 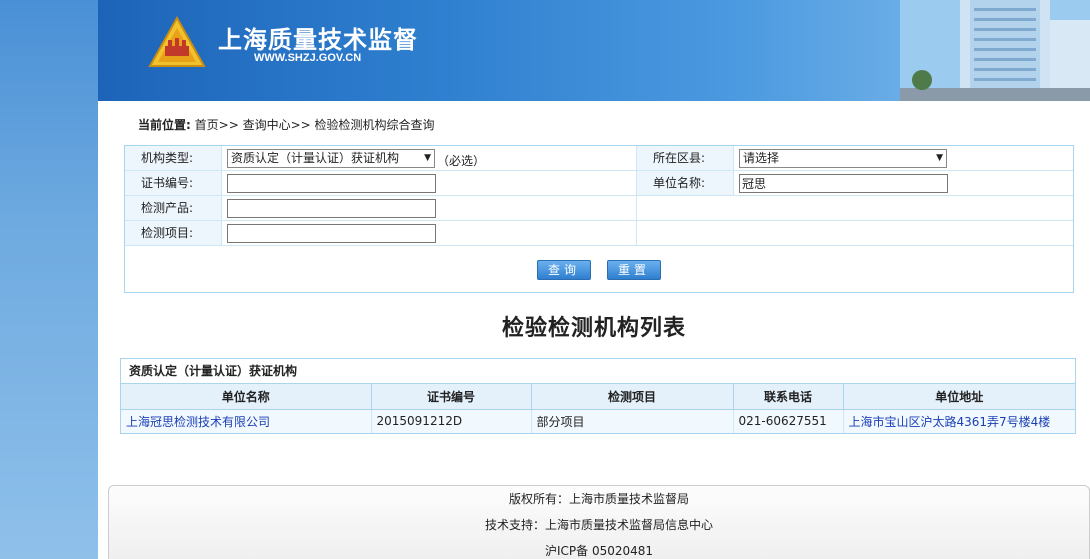 I want to click on query-row: 机构类型: 资质认定（计量认证）获证机构 ▼ （必选） 所在区县: 请选择 ▼, so click(x=599, y=158).